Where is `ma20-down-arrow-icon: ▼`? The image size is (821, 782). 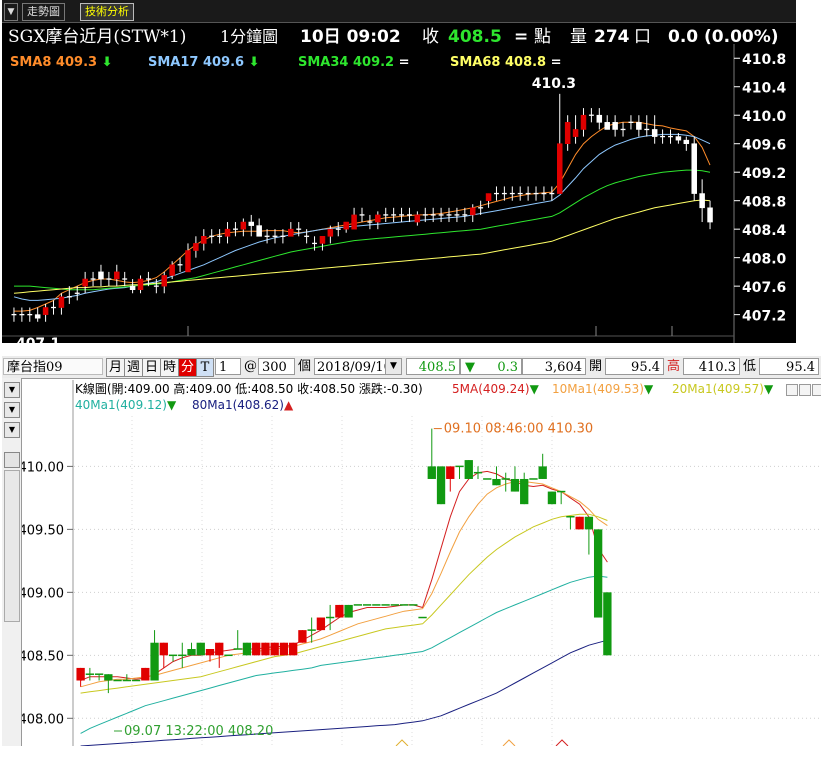
ma20-down-arrow-icon: ▼ is located at coordinates (768, 389).